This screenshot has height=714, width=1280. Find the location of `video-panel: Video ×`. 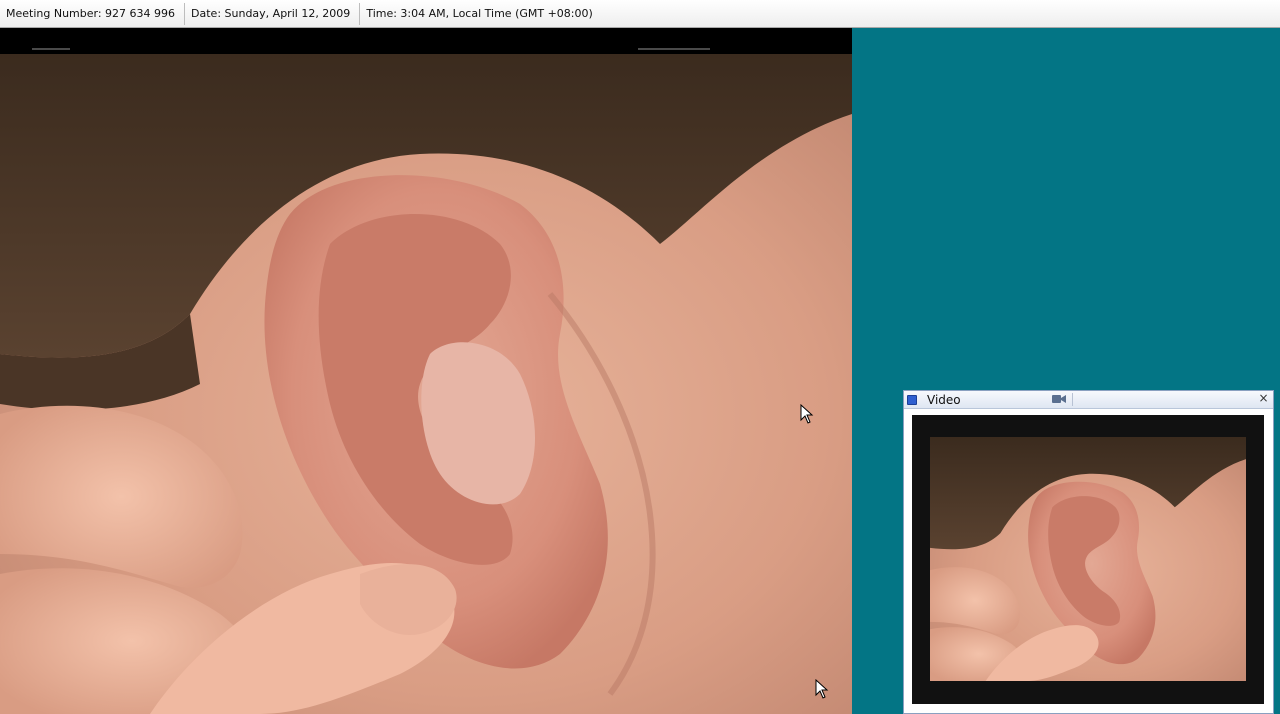

video-panel: Video × is located at coordinates (1088, 552).